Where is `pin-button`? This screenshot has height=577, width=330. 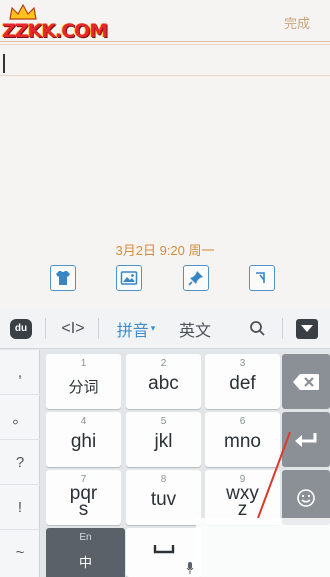 pin-button is located at coordinates (196, 278).